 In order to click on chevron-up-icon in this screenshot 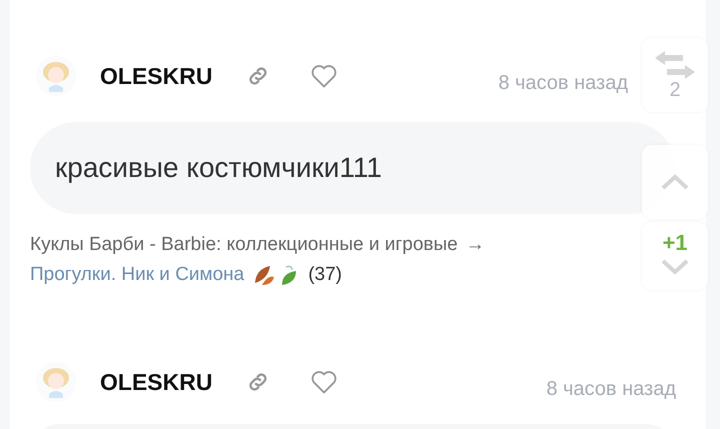, I will do `click(675, 182)`.